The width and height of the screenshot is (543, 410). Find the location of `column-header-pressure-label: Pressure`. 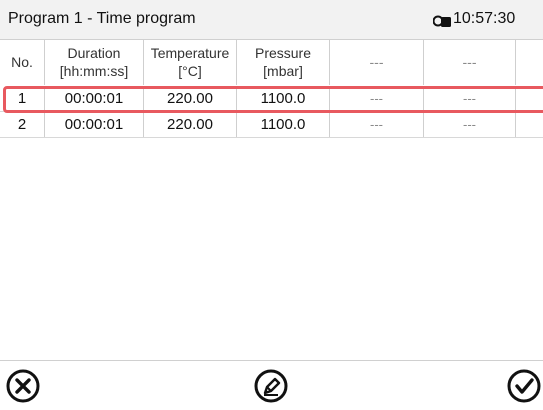

column-header-pressure-label: Pressure is located at coordinates (283, 53).